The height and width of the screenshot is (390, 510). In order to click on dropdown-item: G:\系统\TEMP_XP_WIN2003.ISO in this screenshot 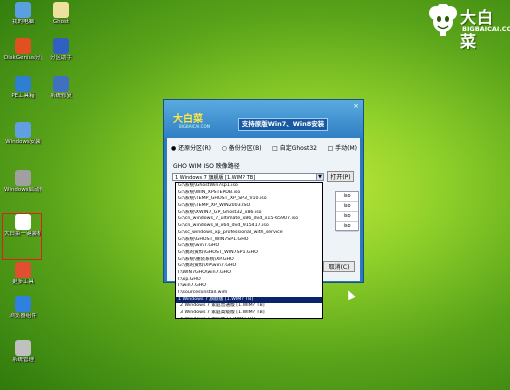, I will do `click(249, 206)`.